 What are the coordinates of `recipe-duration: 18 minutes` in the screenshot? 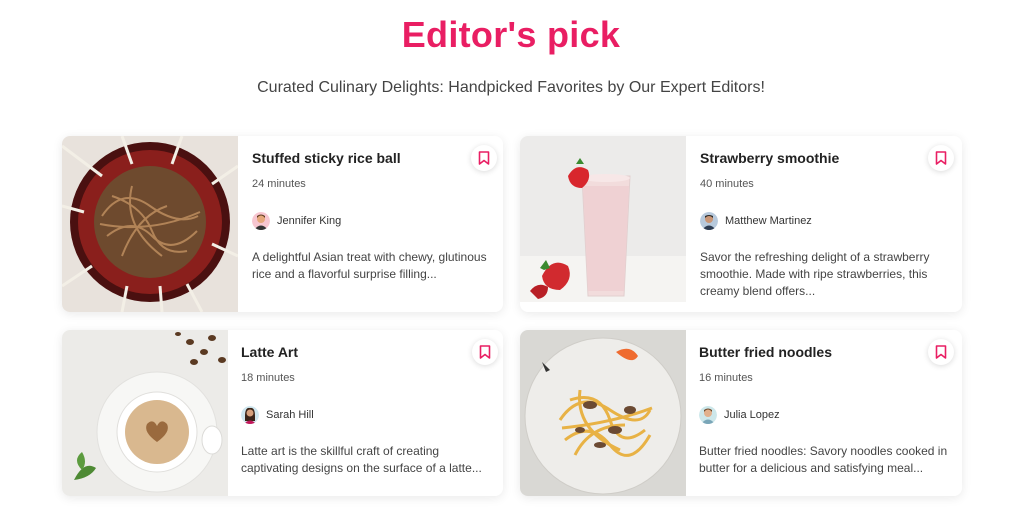 It's located at (268, 378).